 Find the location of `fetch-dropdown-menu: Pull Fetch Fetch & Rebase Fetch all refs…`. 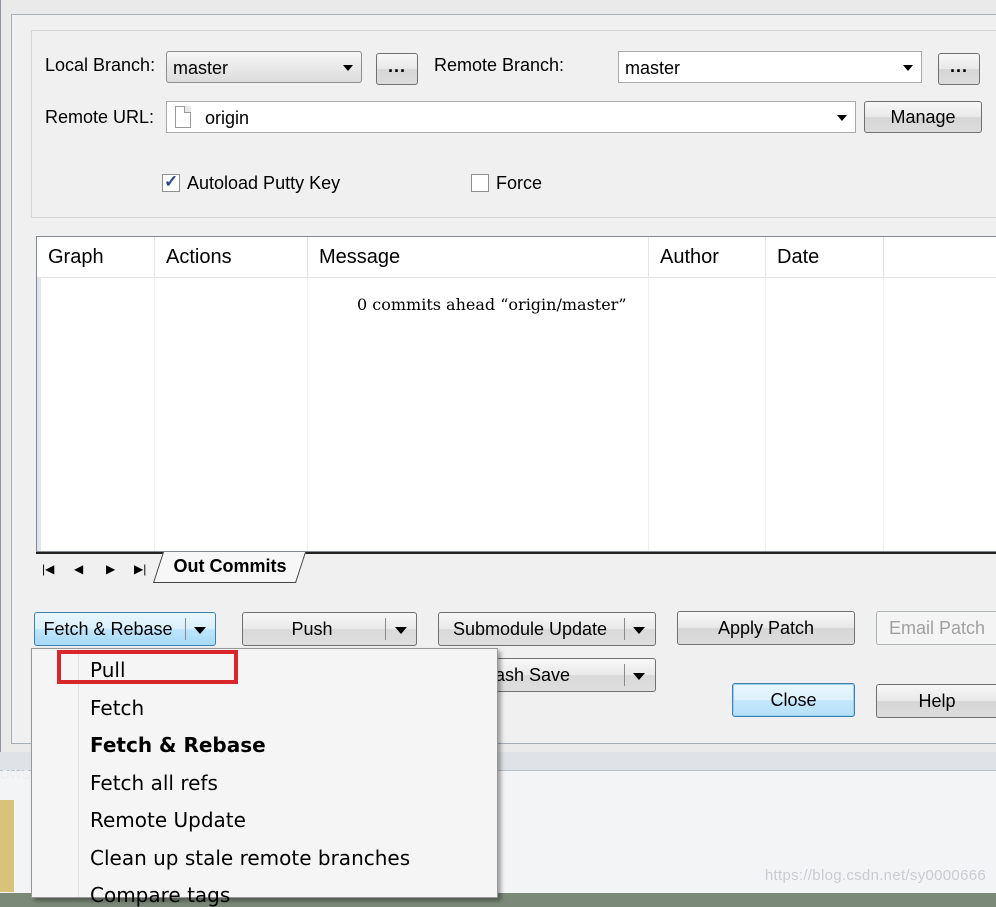

fetch-dropdown-menu: Pull Fetch Fetch & Rebase Fetch all refs… is located at coordinates (264, 777).